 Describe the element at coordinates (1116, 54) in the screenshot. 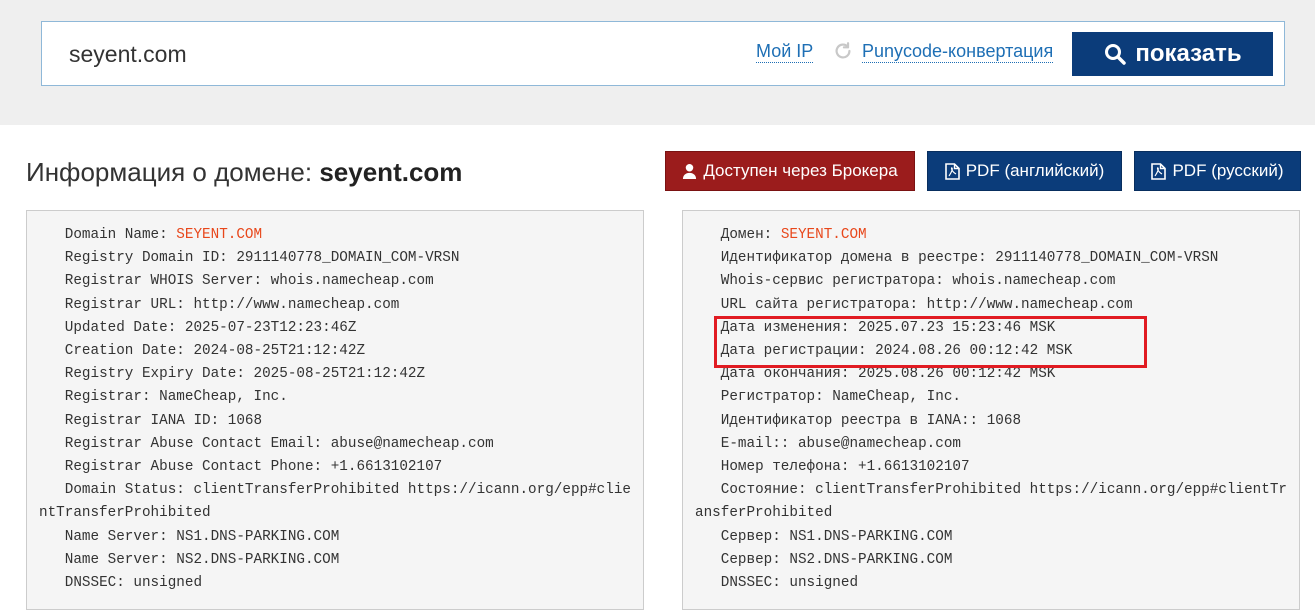

I see `search-icon` at that location.